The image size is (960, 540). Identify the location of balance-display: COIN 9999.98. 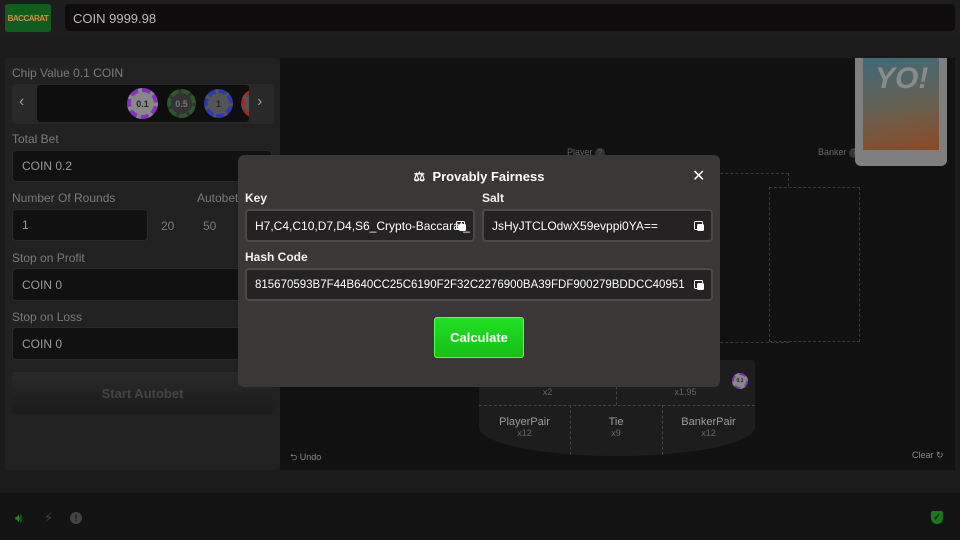
(510, 17).